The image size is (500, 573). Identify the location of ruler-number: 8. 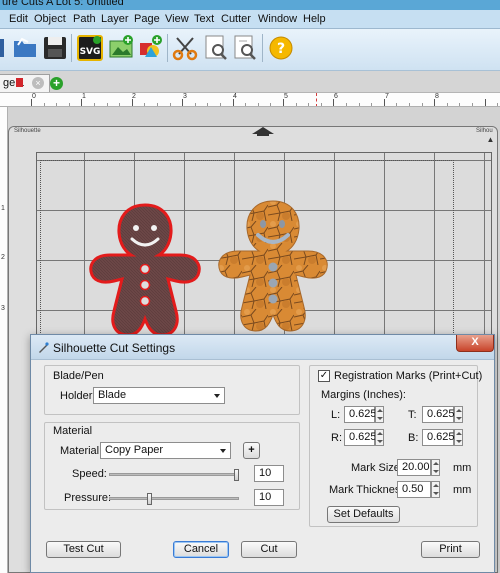
(437, 96).